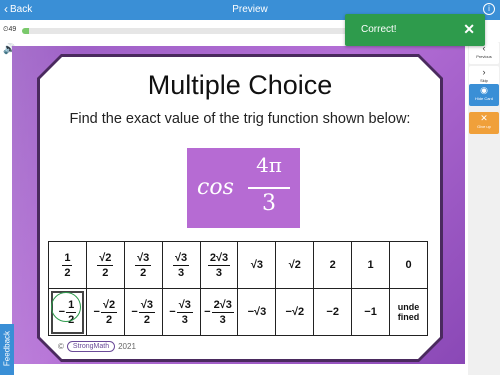 The height and width of the screenshot is (375, 500). I want to click on feedback-tab: Feedback, so click(7, 349).